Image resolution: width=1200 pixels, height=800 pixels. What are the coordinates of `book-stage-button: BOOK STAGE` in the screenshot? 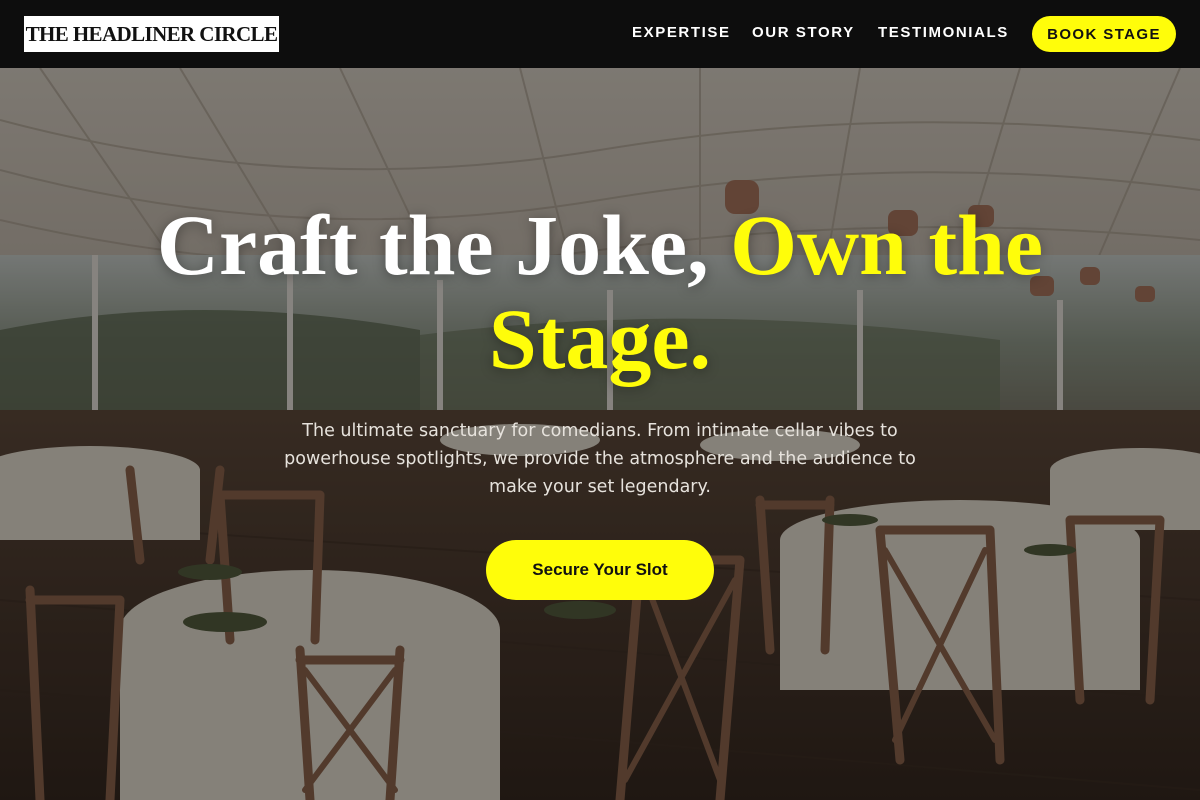 It's located at (1104, 34).